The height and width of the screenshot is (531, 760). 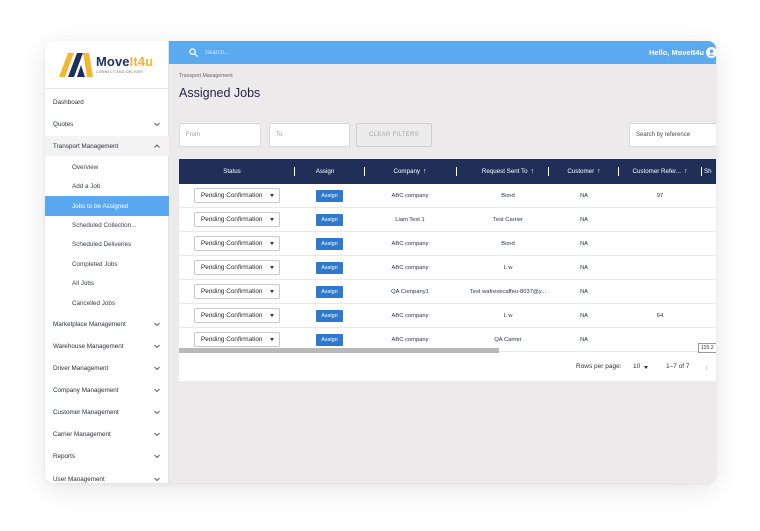 I want to click on reference-search-field: Search by reference, so click(x=672, y=135).